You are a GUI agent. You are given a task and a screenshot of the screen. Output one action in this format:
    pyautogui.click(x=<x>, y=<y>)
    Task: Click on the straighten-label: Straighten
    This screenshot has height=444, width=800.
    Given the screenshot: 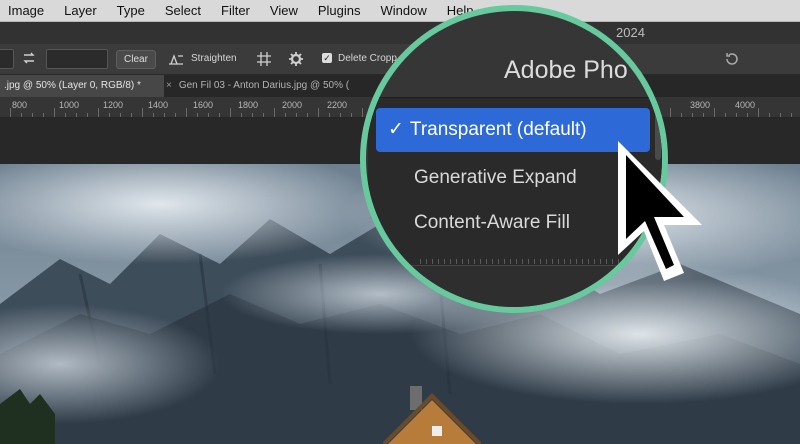 What is the action you would take?
    pyautogui.click(x=214, y=58)
    